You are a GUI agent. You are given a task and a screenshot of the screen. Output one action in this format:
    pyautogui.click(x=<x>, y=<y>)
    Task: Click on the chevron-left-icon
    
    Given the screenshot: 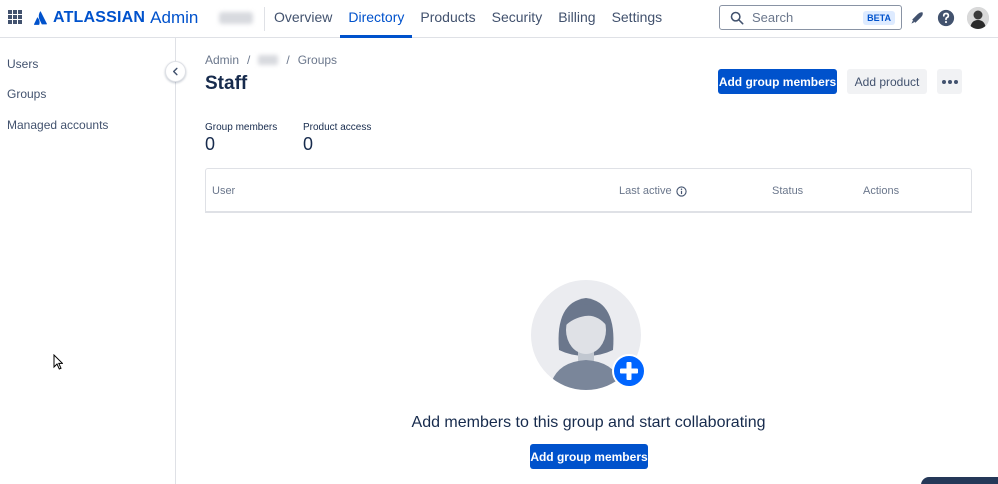 What is the action you would take?
    pyautogui.click(x=175, y=71)
    